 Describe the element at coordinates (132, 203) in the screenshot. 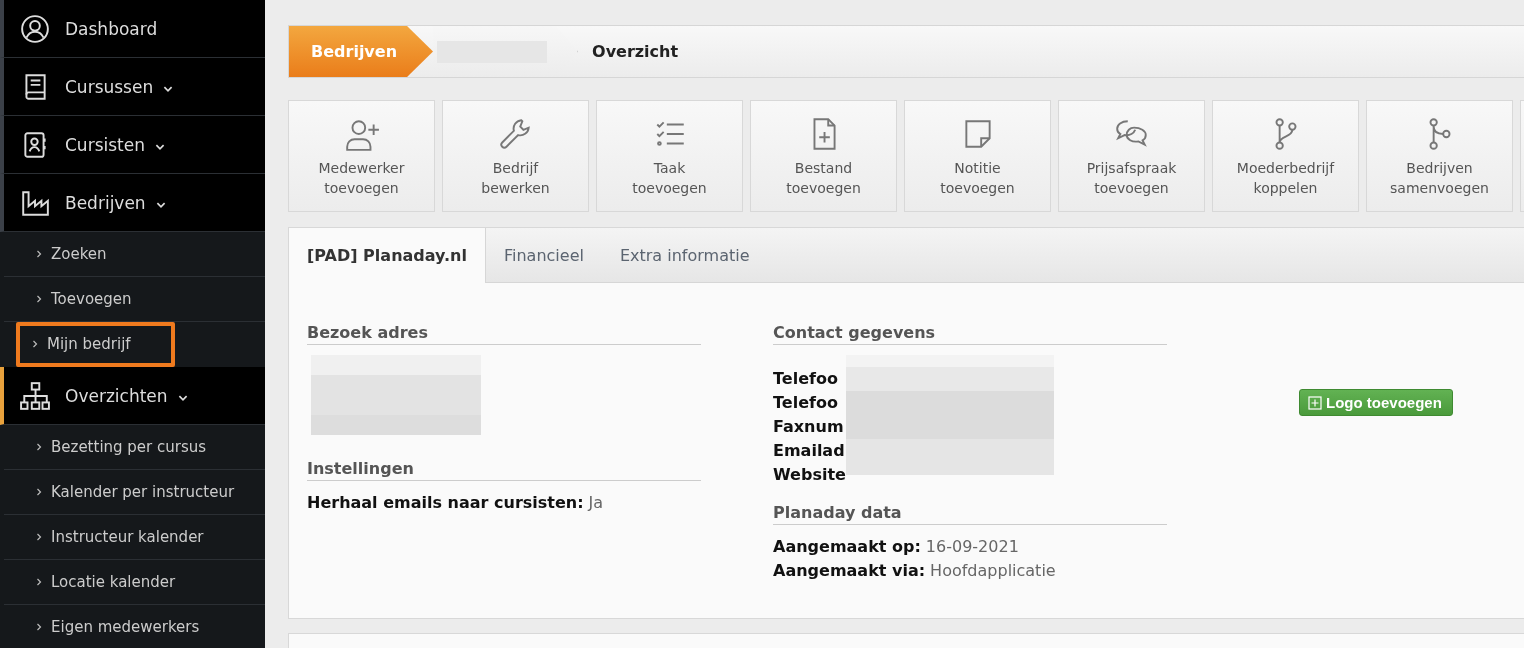

I see `sidebar-item: Bedrijven` at that location.